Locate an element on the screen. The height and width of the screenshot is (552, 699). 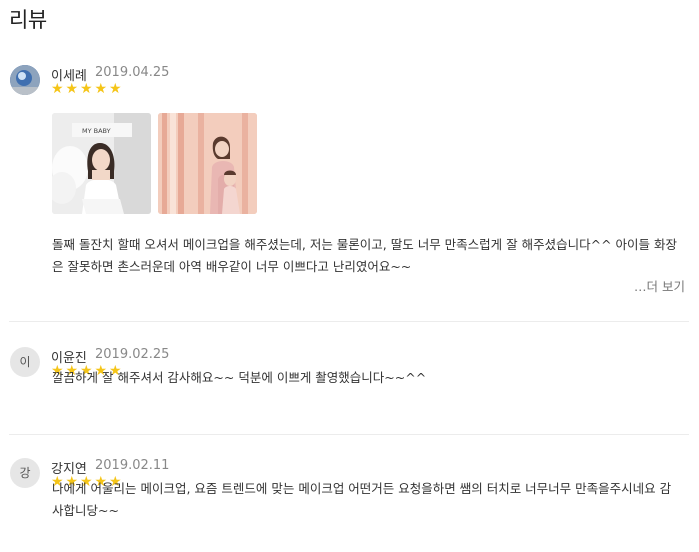
avatar: 이 is located at coordinates (25, 362).